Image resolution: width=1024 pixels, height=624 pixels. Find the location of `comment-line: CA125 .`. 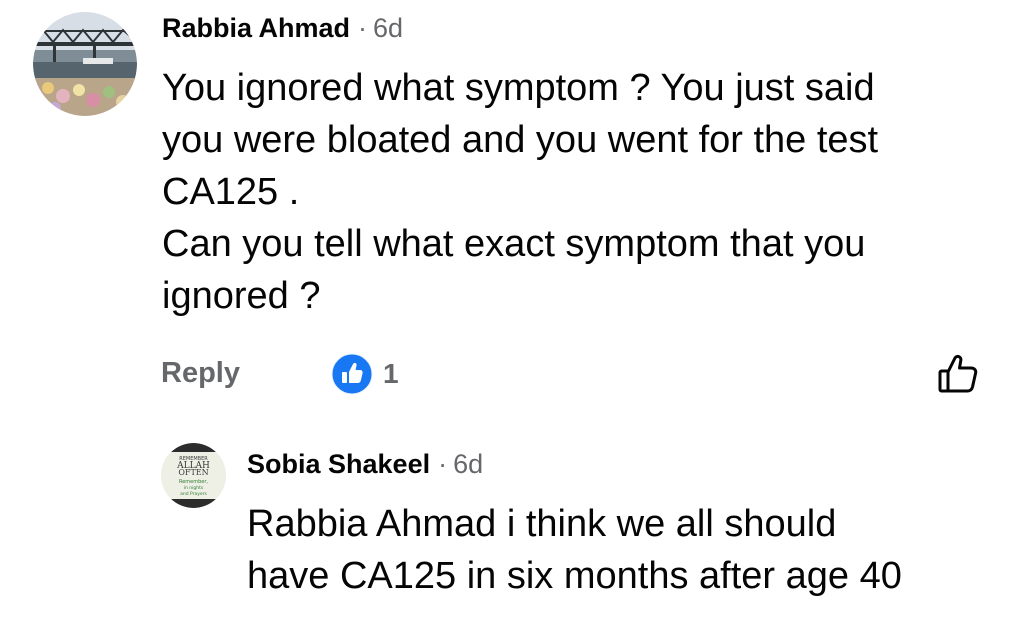

comment-line: CA125 . is located at coordinates (231, 192).